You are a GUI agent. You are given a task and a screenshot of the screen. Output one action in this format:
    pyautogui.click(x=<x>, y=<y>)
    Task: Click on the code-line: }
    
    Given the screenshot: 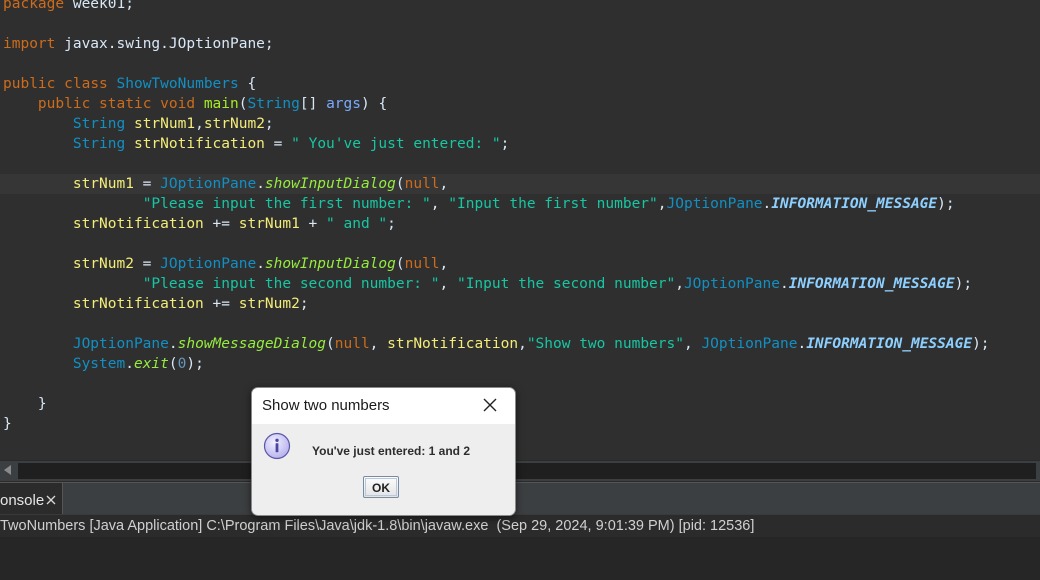 What is the action you would take?
    pyautogui.click(x=25, y=404)
    